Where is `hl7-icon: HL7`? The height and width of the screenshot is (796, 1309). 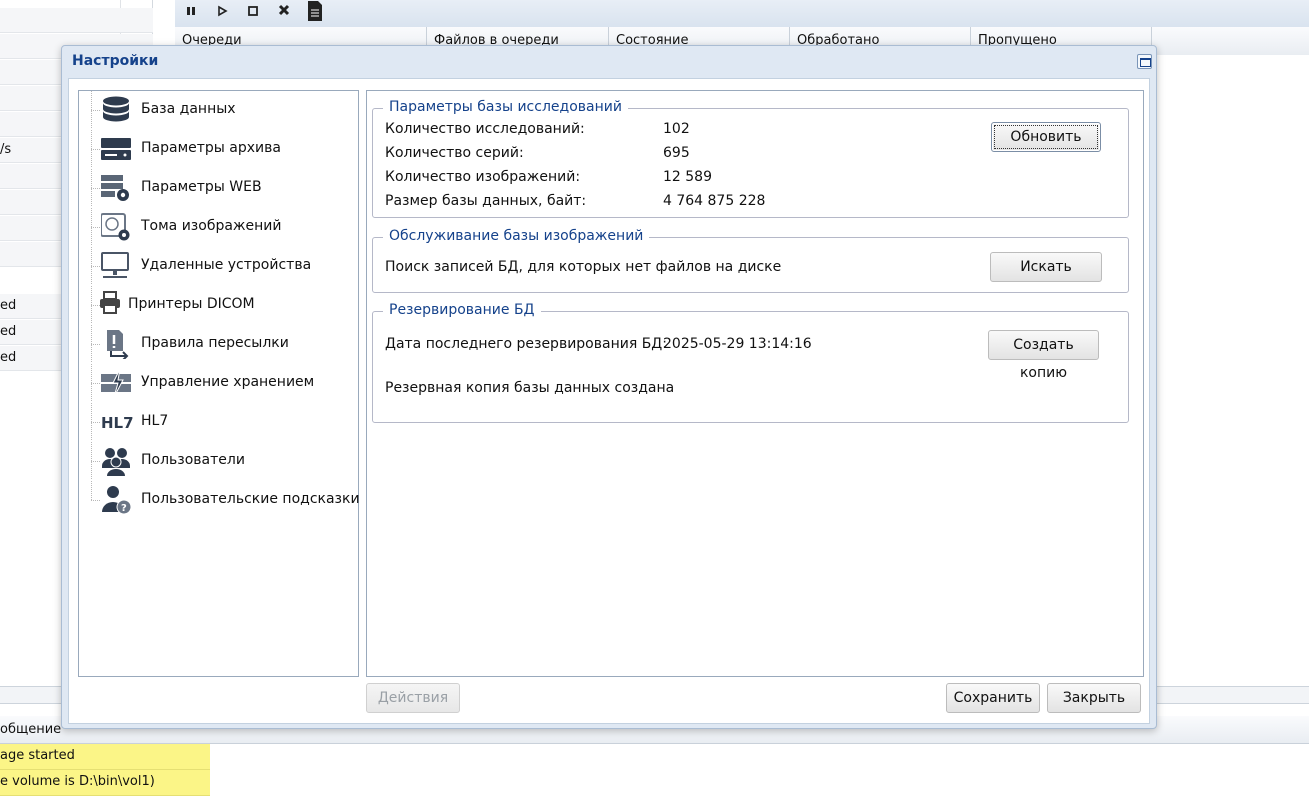
hl7-icon: HL7 is located at coordinates (117, 422).